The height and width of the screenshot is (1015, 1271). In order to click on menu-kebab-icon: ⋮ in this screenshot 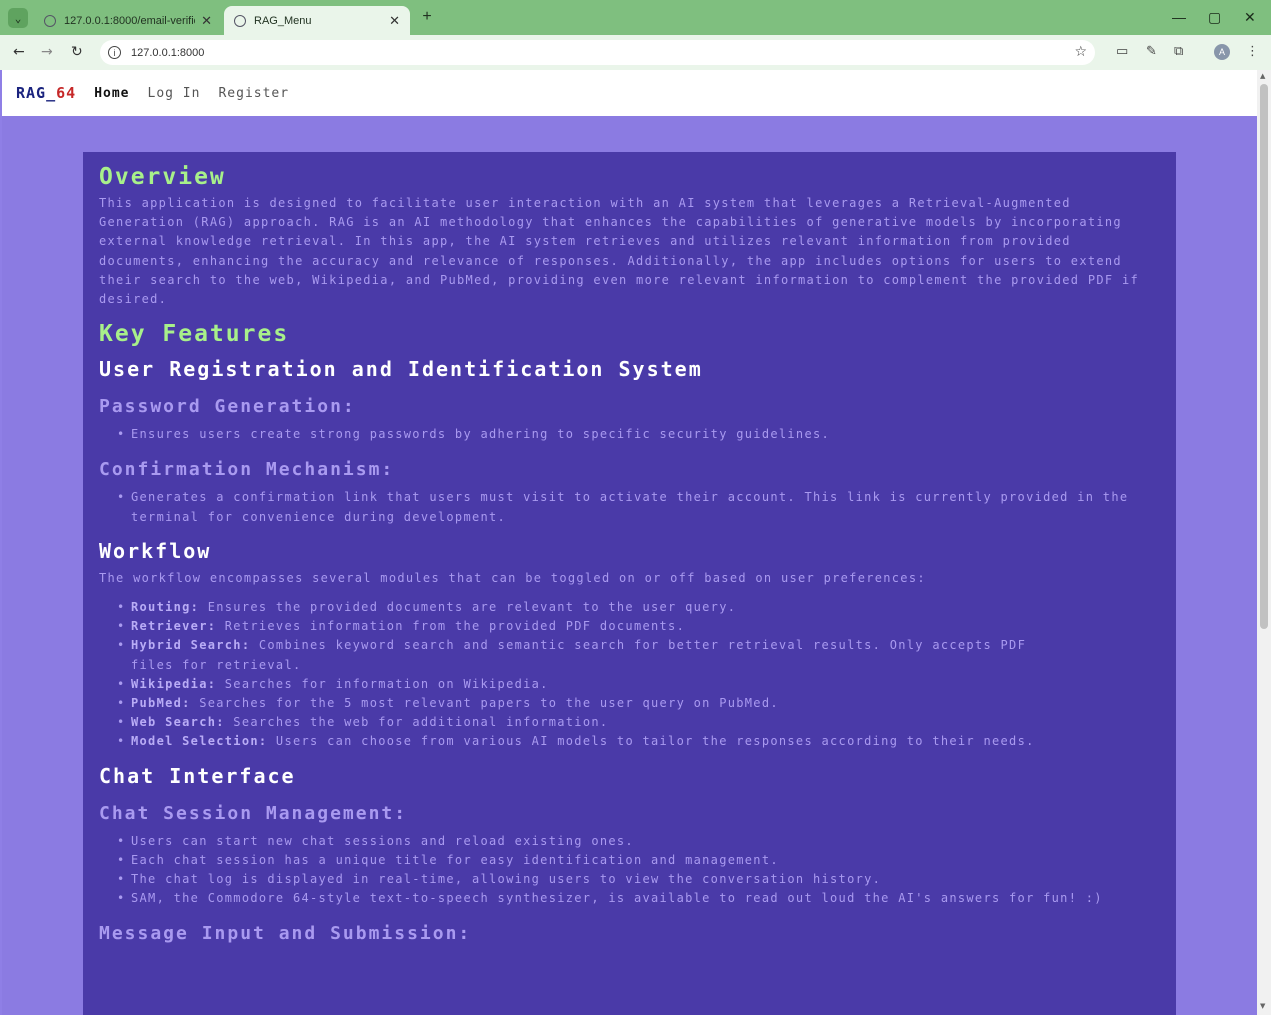, I will do `click(1252, 51)`.